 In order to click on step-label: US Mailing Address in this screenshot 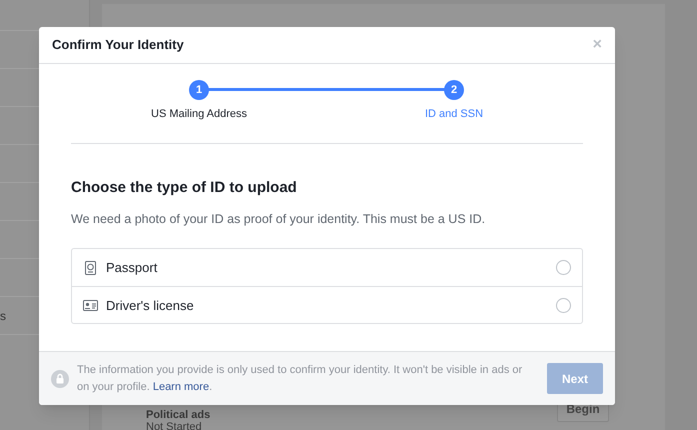, I will do `click(199, 114)`.